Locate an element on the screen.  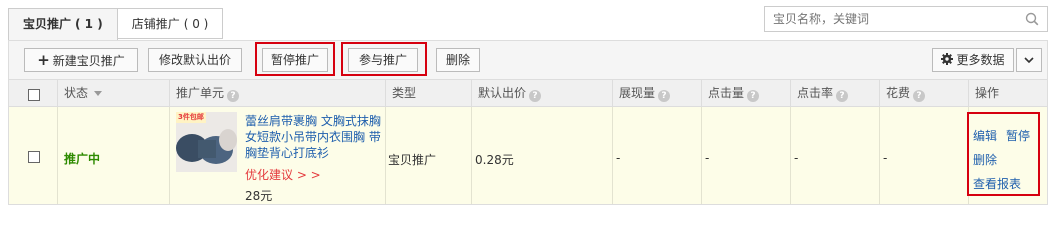
impressions-value: - is located at coordinates (618, 158).